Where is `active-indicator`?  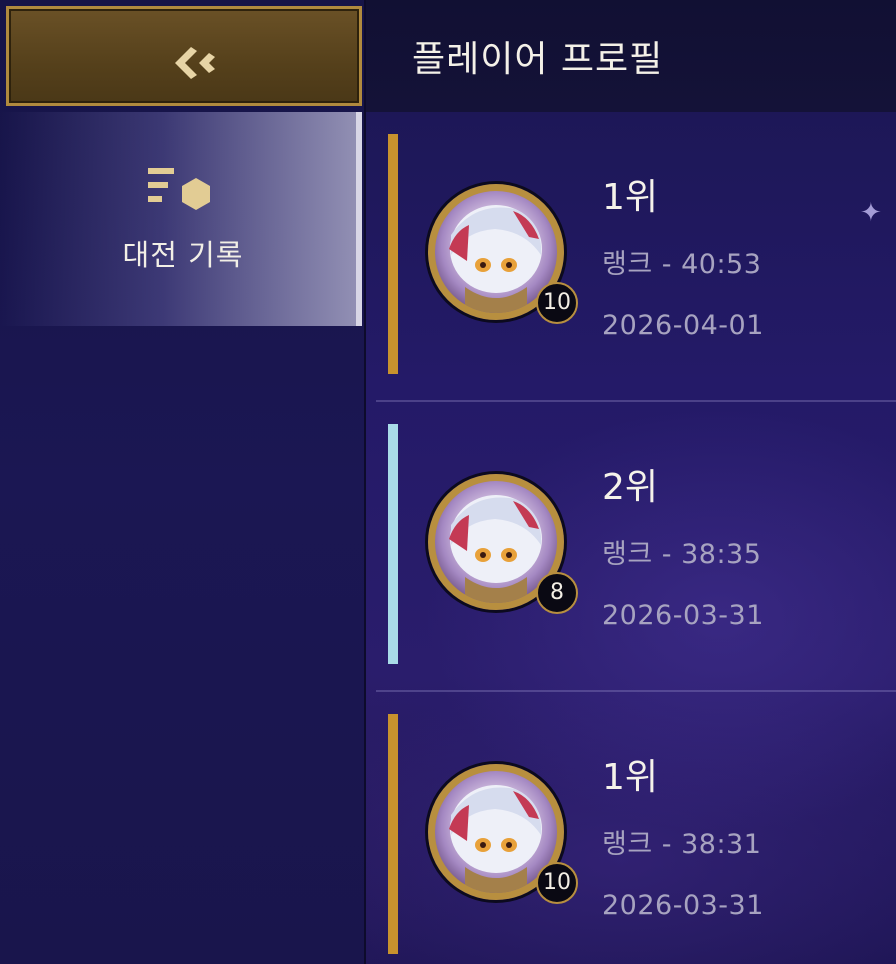
active-indicator is located at coordinates (359, 219).